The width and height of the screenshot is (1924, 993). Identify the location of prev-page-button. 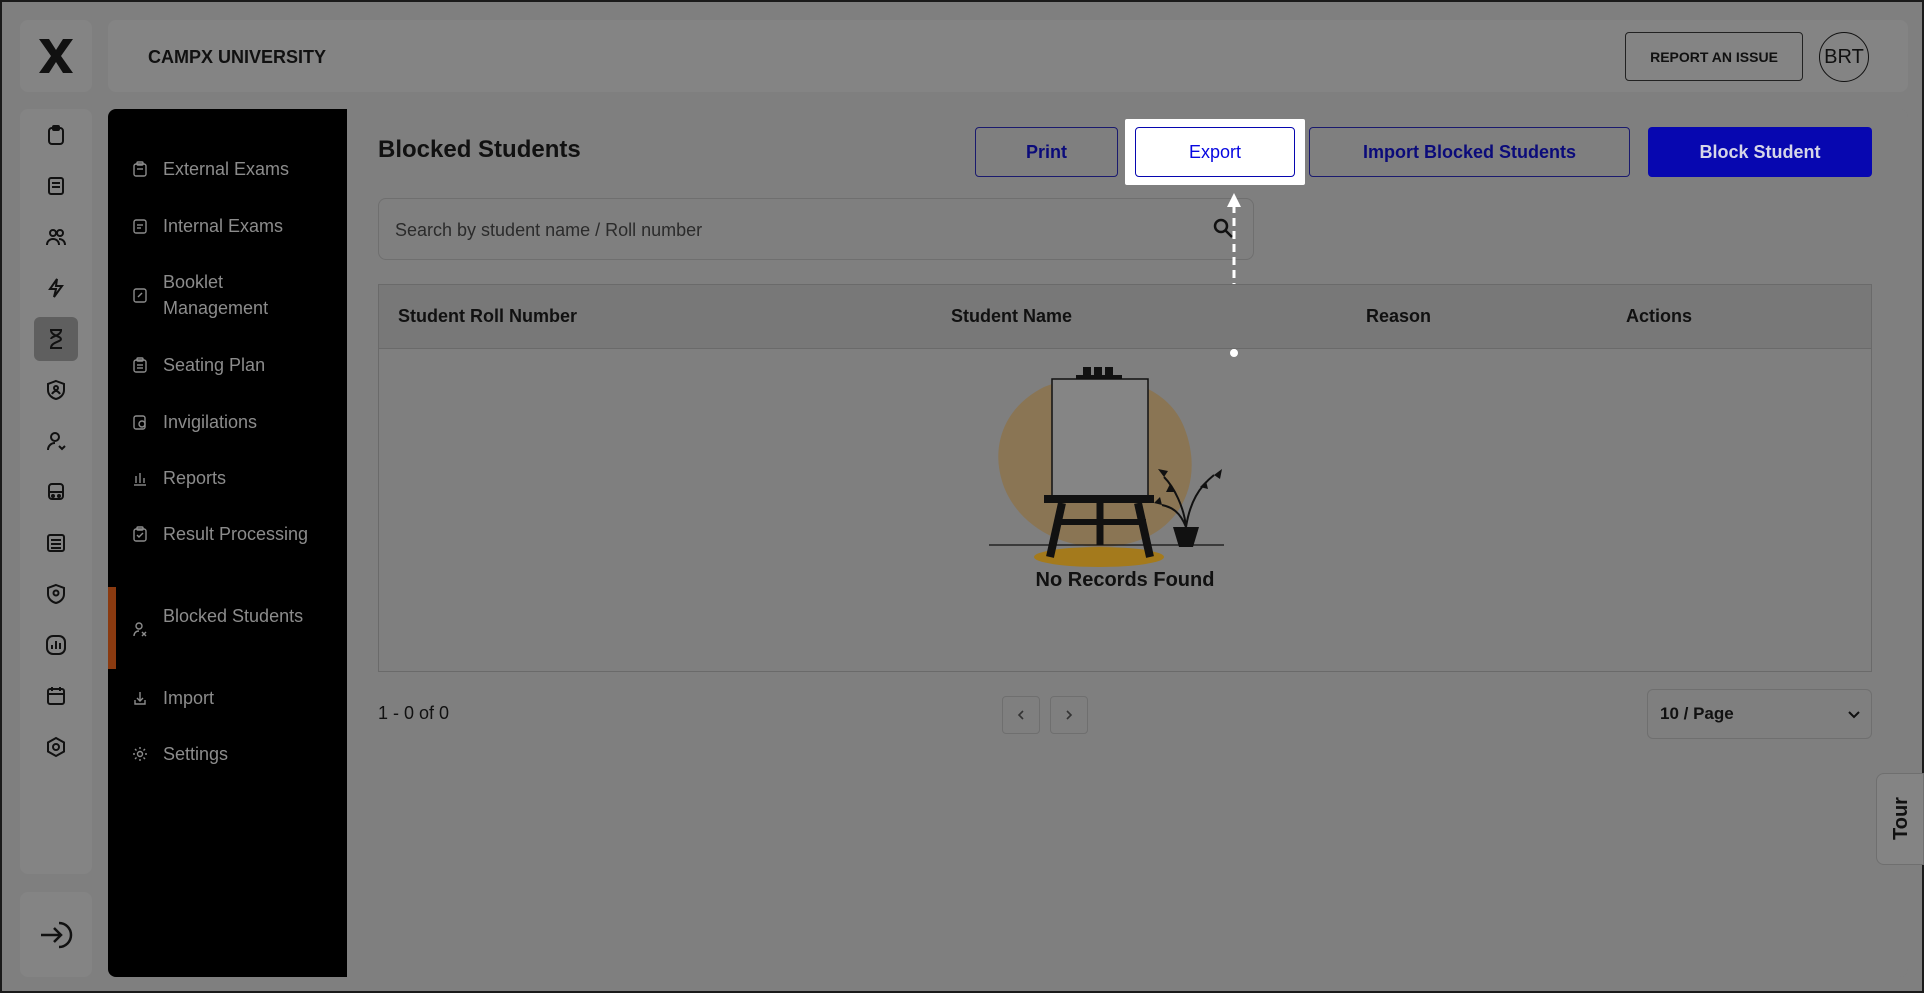
(1021, 715).